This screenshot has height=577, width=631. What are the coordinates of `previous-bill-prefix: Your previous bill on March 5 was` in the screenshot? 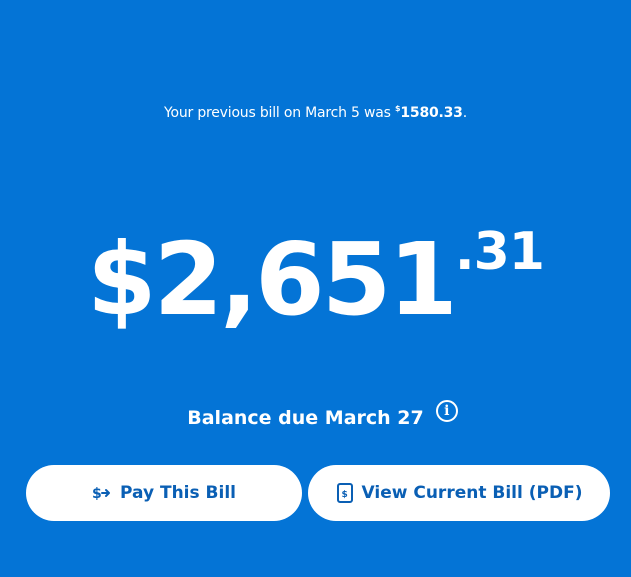 It's located at (279, 113).